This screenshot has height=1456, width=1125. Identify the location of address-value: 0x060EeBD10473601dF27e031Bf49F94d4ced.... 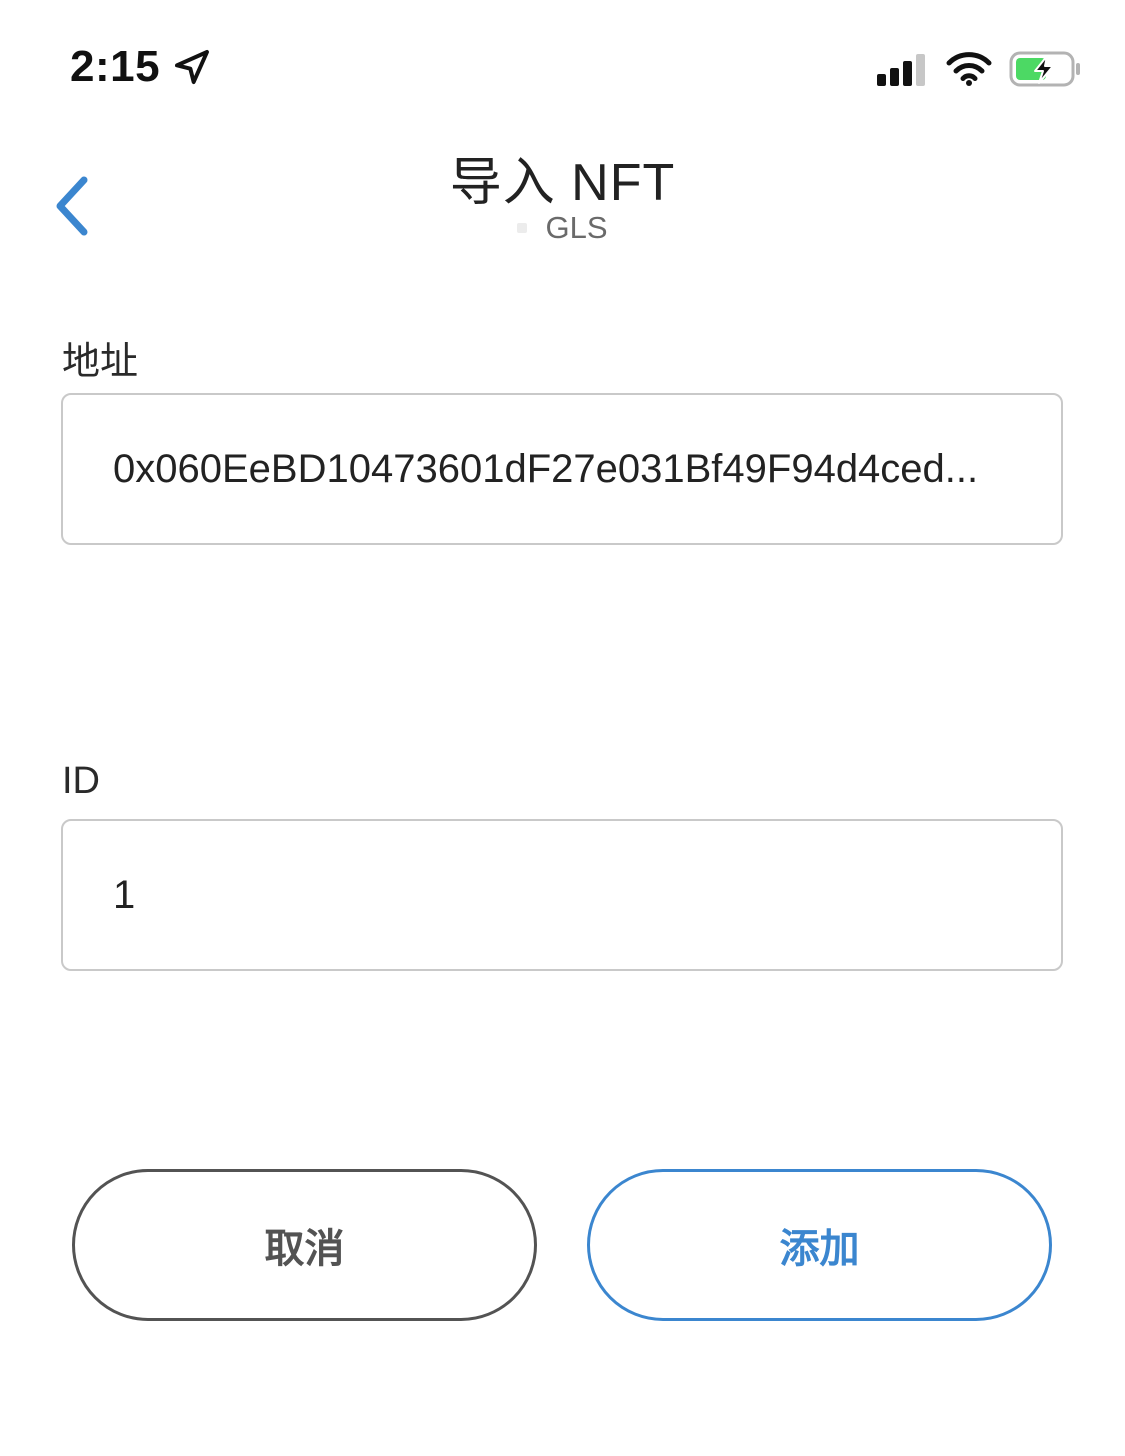
(546, 468).